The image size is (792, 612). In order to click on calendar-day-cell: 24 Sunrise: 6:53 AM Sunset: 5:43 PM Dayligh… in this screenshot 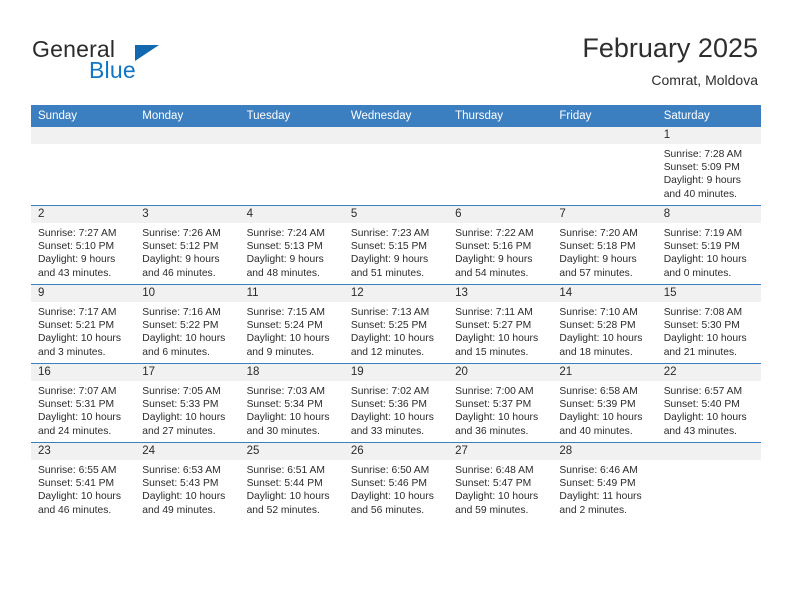, I will do `click(187, 481)`.